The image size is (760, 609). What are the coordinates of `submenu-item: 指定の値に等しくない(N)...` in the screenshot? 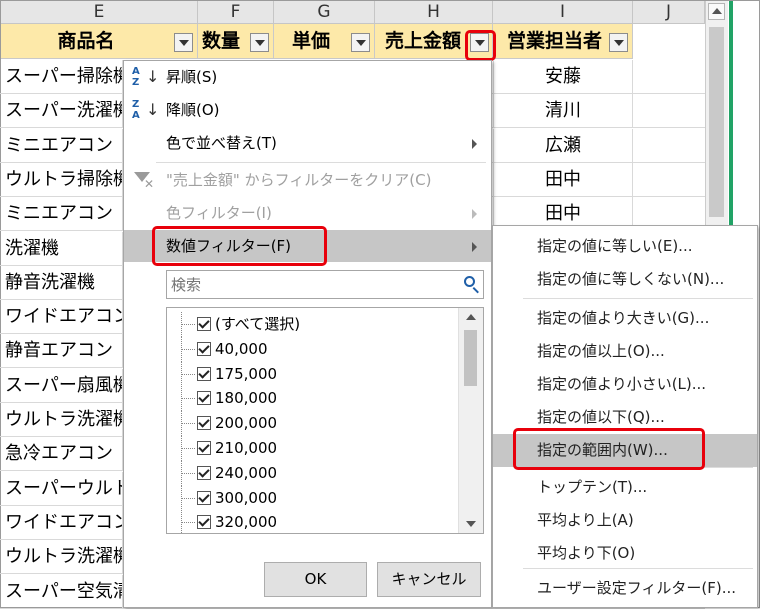 It's located at (625, 279).